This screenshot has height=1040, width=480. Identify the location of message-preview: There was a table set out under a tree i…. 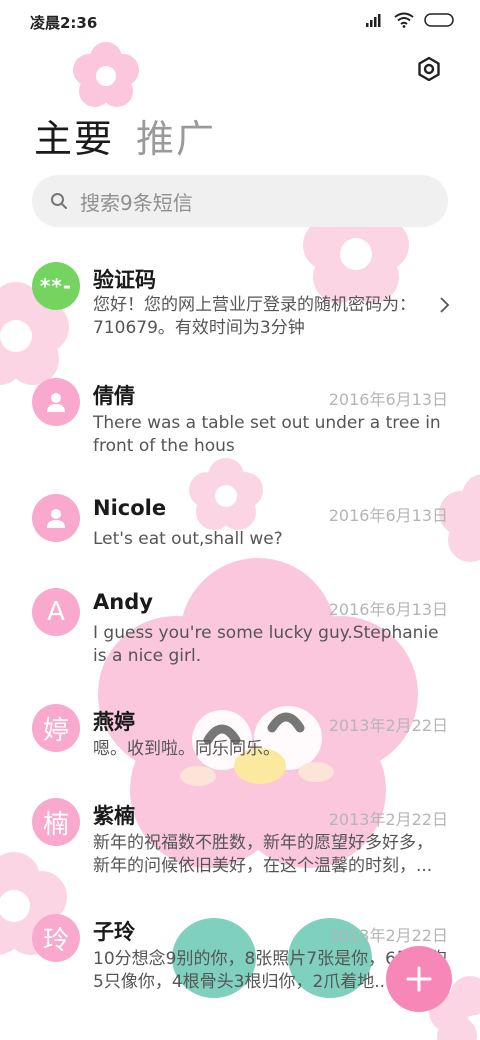
(267, 434).